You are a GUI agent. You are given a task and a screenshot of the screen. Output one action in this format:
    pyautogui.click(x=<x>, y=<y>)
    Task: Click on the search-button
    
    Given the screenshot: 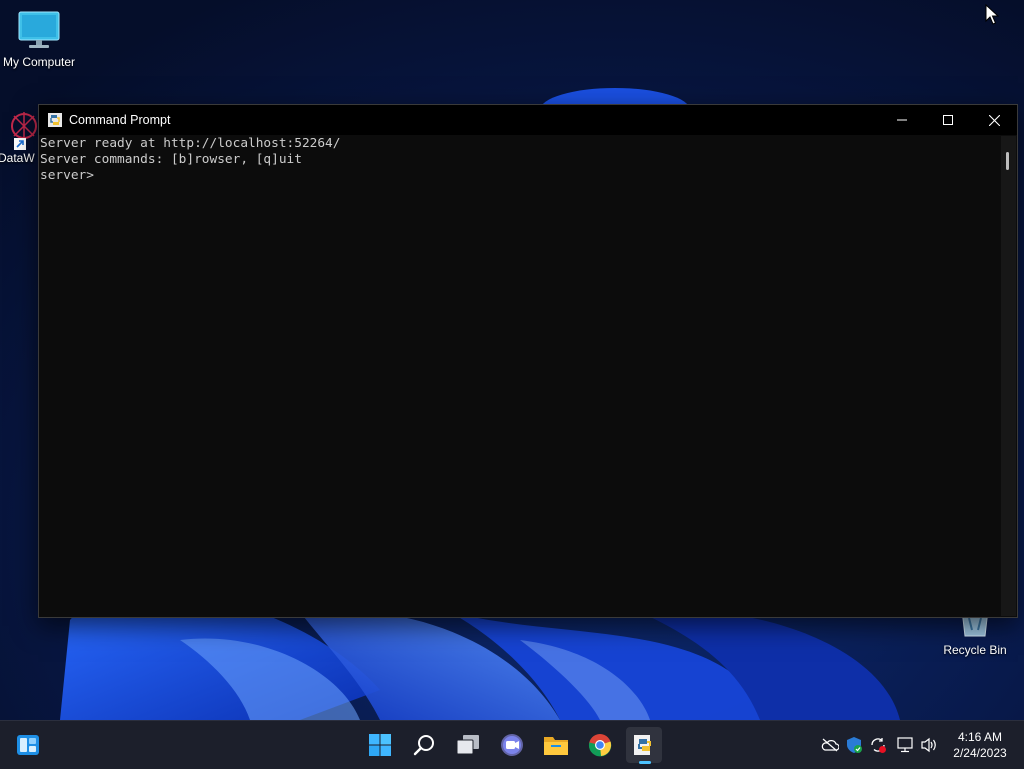 What is the action you would take?
    pyautogui.click(x=424, y=745)
    